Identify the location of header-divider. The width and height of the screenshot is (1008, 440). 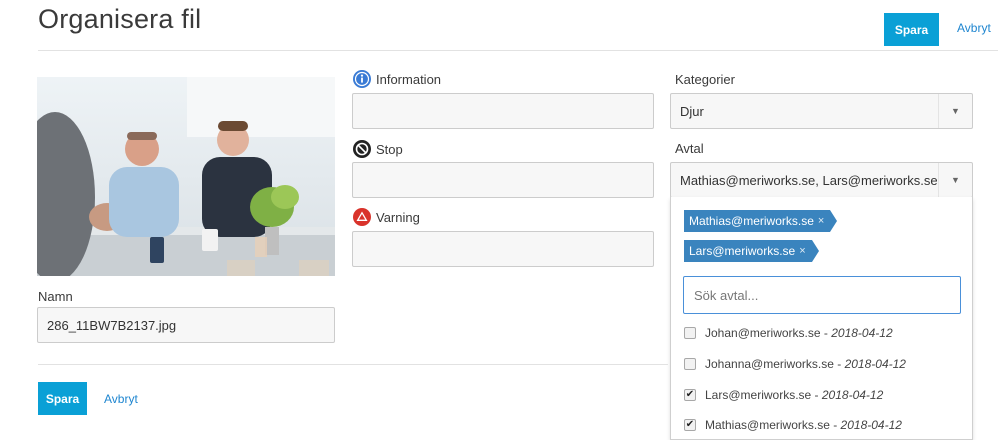
(518, 50).